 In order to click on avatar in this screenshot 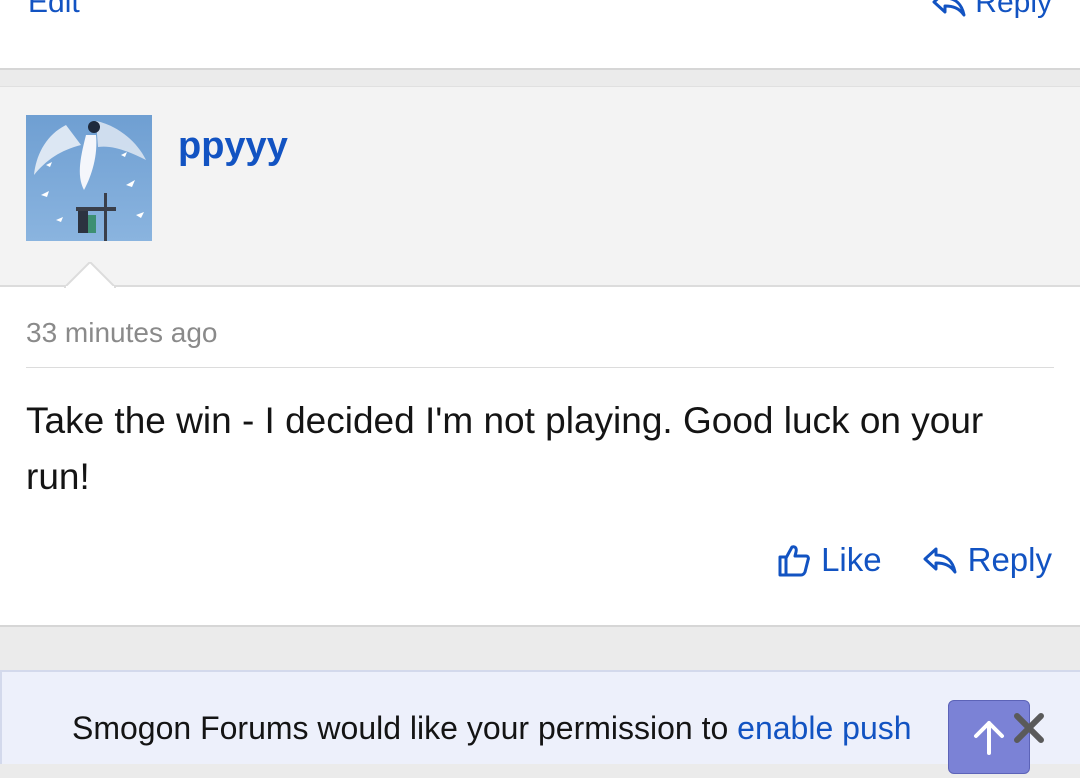, I will do `click(89, 178)`.